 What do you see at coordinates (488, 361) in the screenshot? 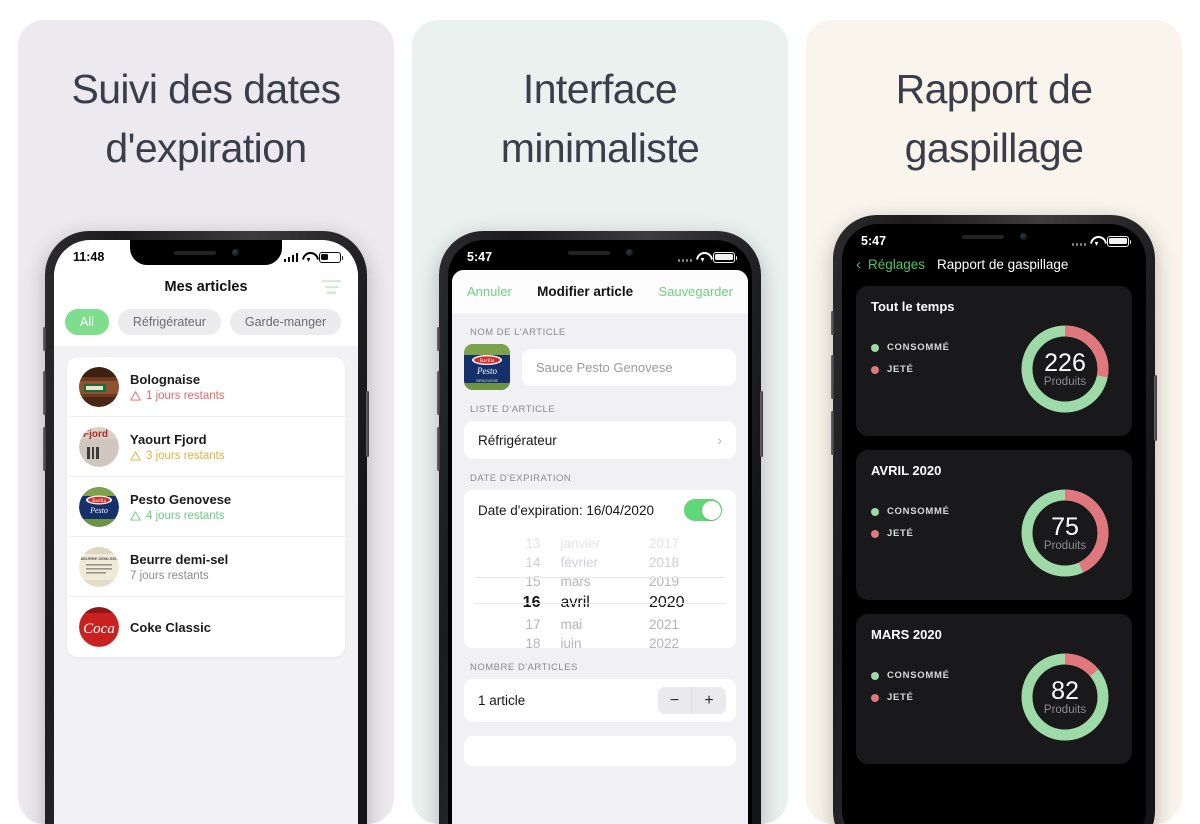
I see `svg-text: Barilla` at bounding box center [488, 361].